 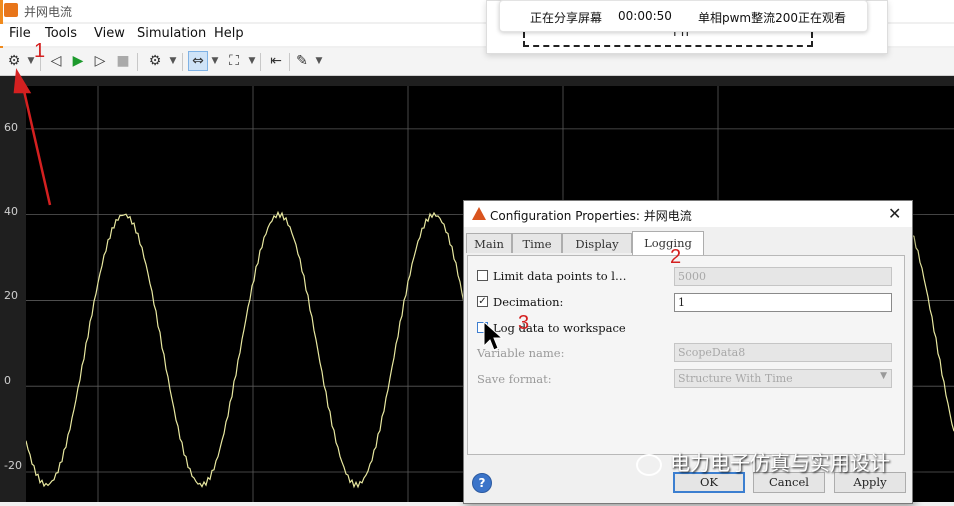 I want to click on mouse-cursor-icon, so click(x=493, y=335).